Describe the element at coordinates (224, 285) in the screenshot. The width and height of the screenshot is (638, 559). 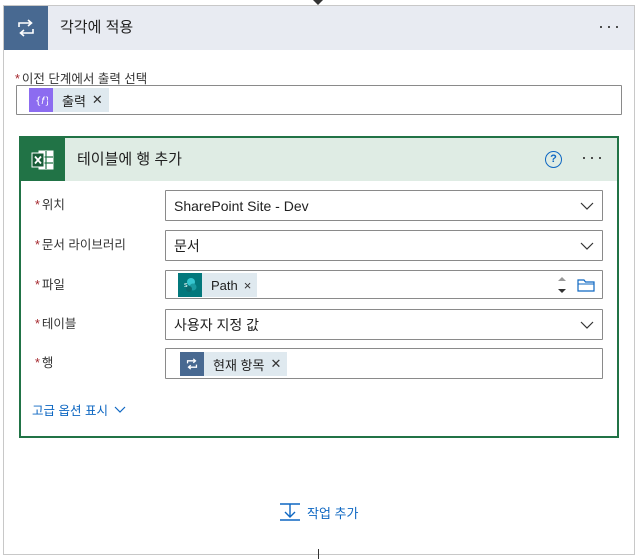
I see `file-token-label: Path` at that location.